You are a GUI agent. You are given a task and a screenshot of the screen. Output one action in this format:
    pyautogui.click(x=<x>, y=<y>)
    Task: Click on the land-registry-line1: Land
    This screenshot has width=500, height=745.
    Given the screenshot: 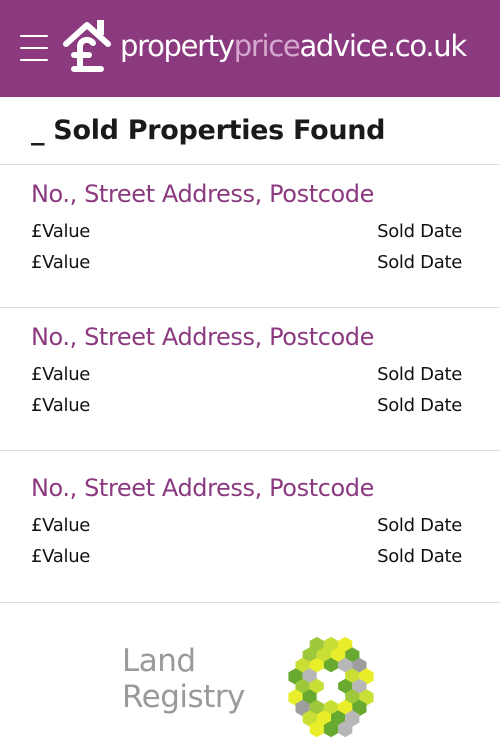 What is the action you would take?
    pyautogui.click(x=159, y=661)
    